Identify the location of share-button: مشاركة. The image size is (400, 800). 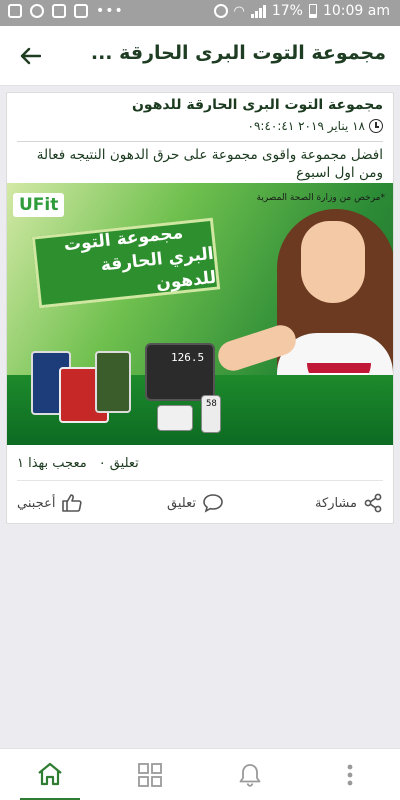
(349, 503).